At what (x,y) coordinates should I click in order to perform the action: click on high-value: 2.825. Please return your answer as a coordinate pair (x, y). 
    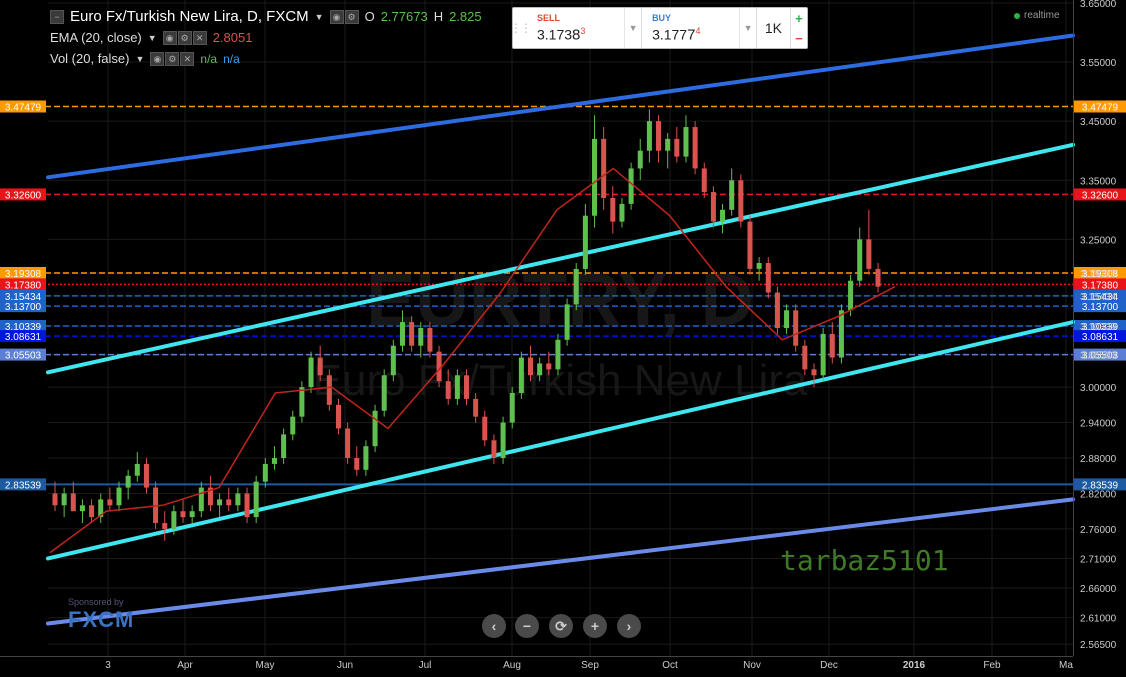
    Looking at the image, I should click on (465, 16).